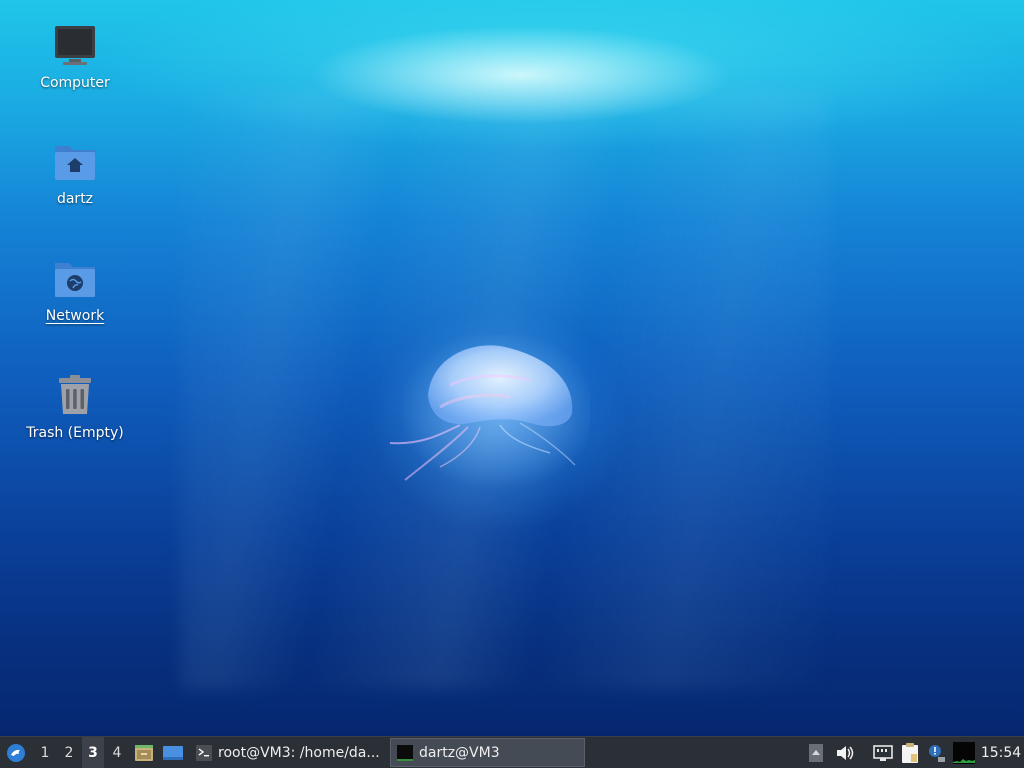 The height and width of the screenshot is (768, 1024). I want to click on clock-label: 15:54, so click(1001, 752).